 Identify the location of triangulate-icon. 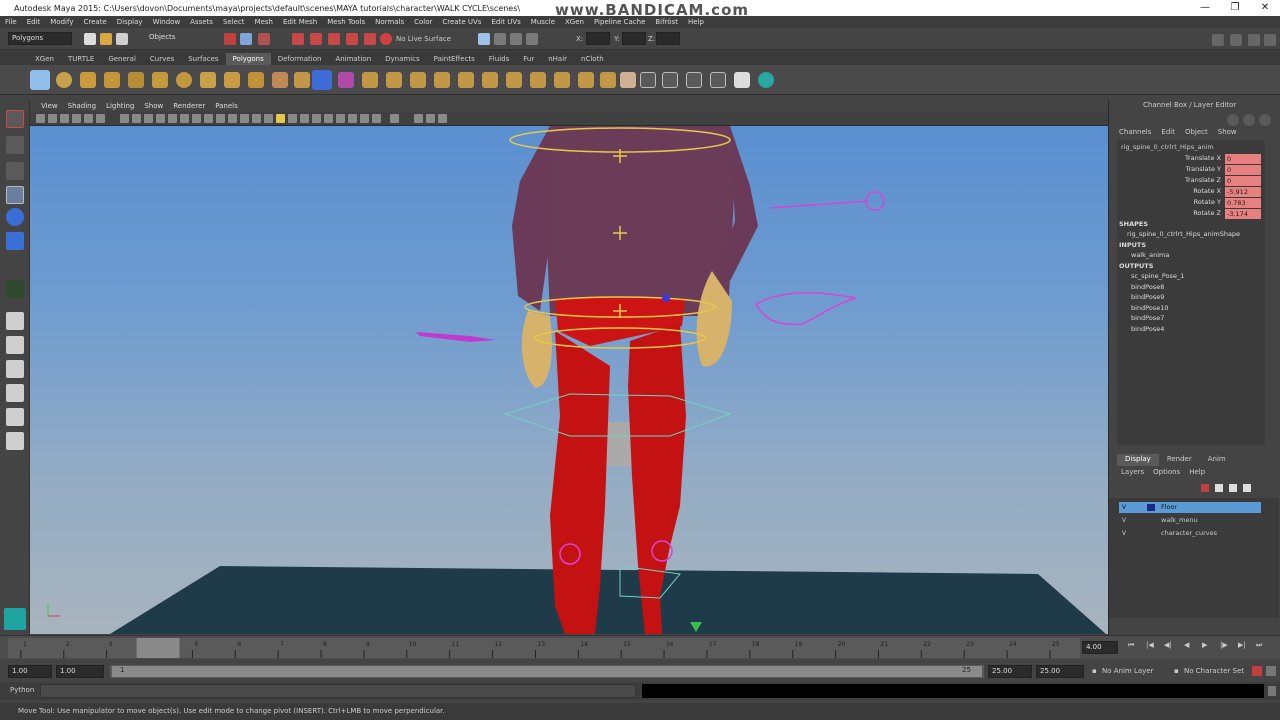
(628, 80).